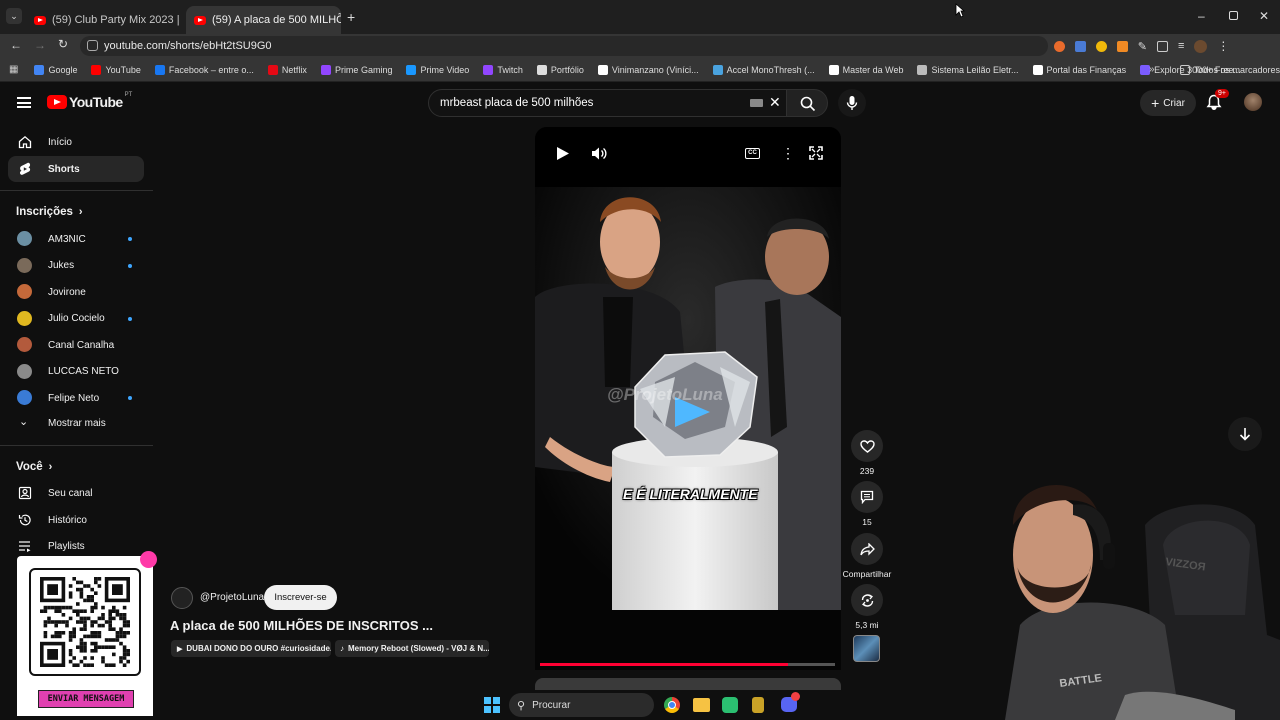 The width and height of the screenshot is (1280, 720). Describe the element at coordinates (788, 153) in the screenshot. I see `more-options-button: ⋮` at that location.